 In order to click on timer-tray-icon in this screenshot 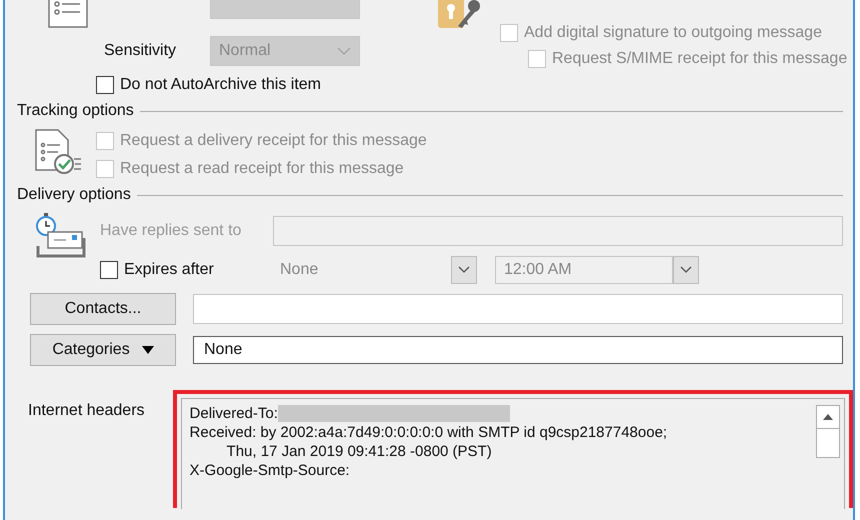, I will do `click(60, 235)`.